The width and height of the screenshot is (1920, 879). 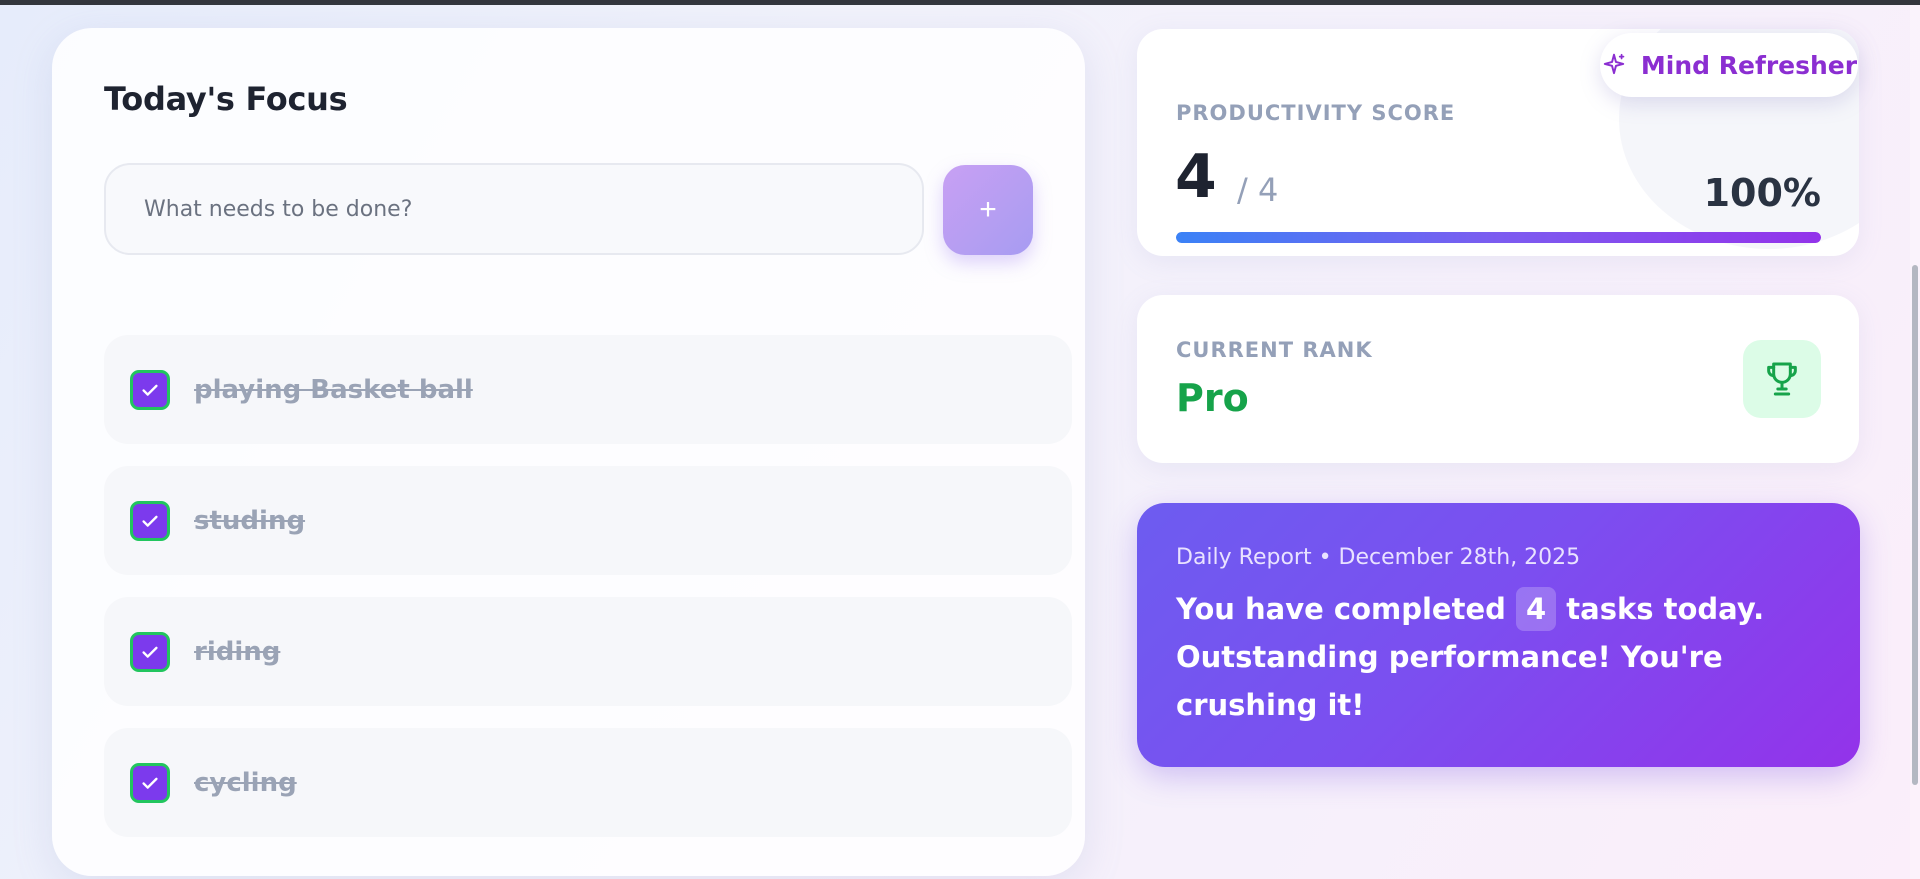 What do you see at coordinates (237, 651) in the screenshot?
I see `task-label: riding` at bounding box center [237, 651].